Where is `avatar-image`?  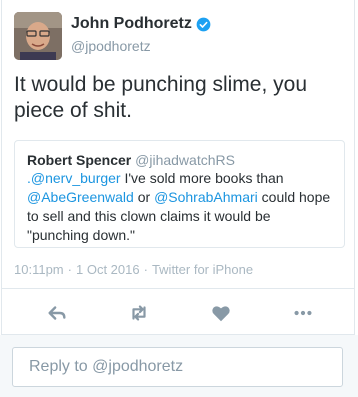 avatar-image is located at coordinates (38, 36).